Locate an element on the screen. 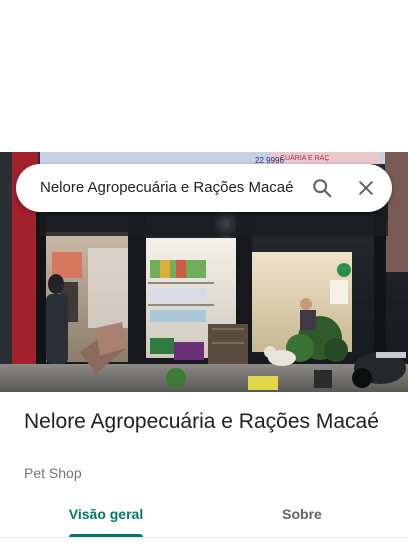 Image resolution: width=408 pixels, height=544 pixels. svg-text: CUÁRIA E RAÇ is located at coordinates (304, 157).